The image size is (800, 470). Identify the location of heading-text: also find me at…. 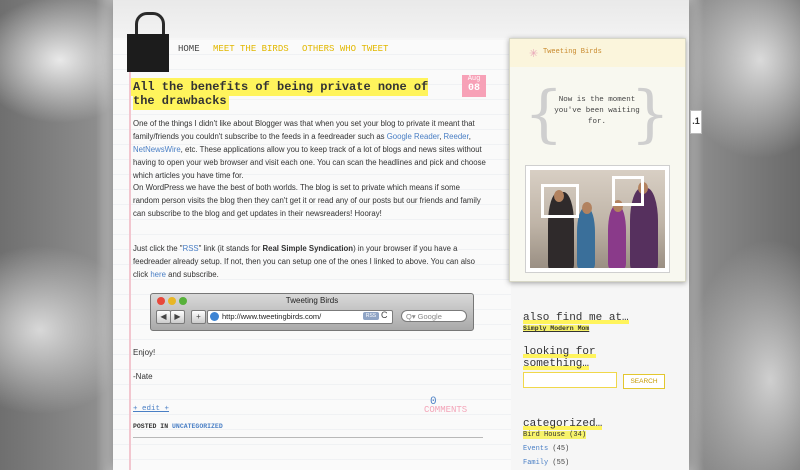
(576, 318).